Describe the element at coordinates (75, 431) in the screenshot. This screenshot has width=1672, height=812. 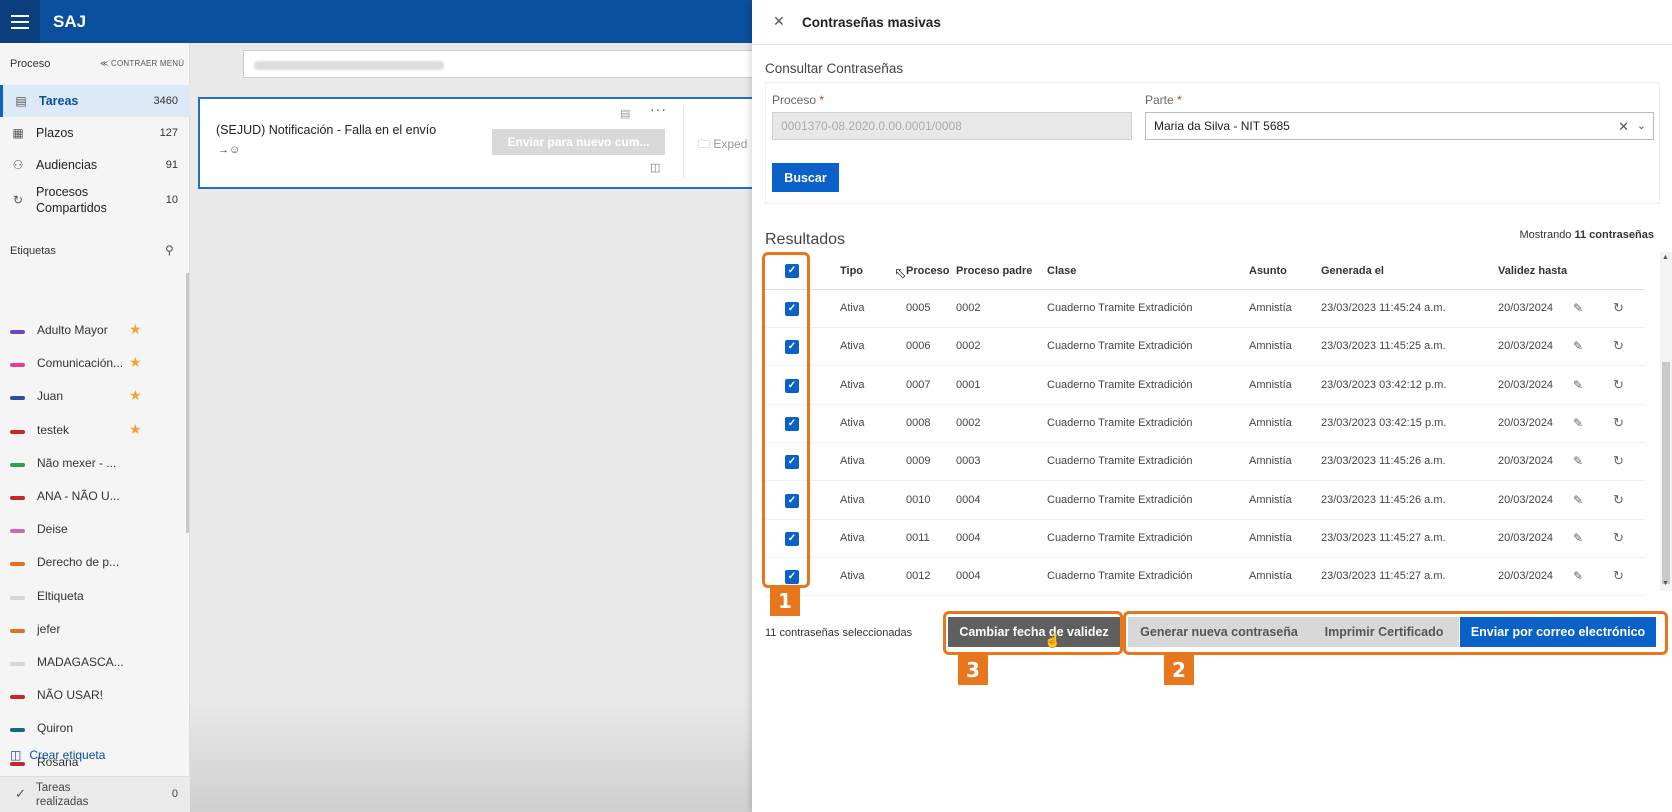
I see `tag-item: testek ★` at that location.